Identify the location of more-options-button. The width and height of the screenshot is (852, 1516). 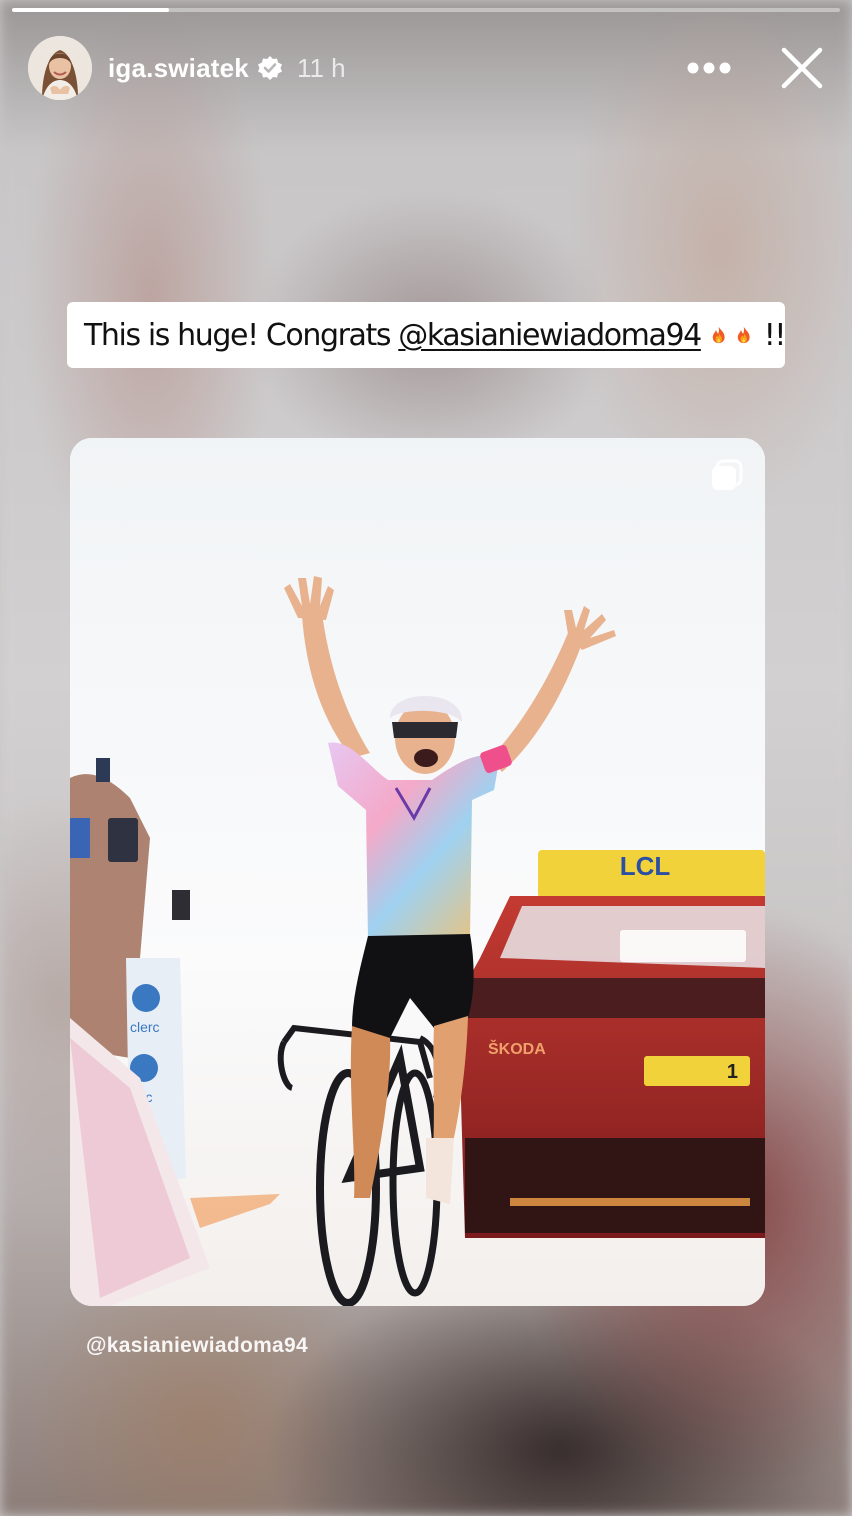
(709, 68).